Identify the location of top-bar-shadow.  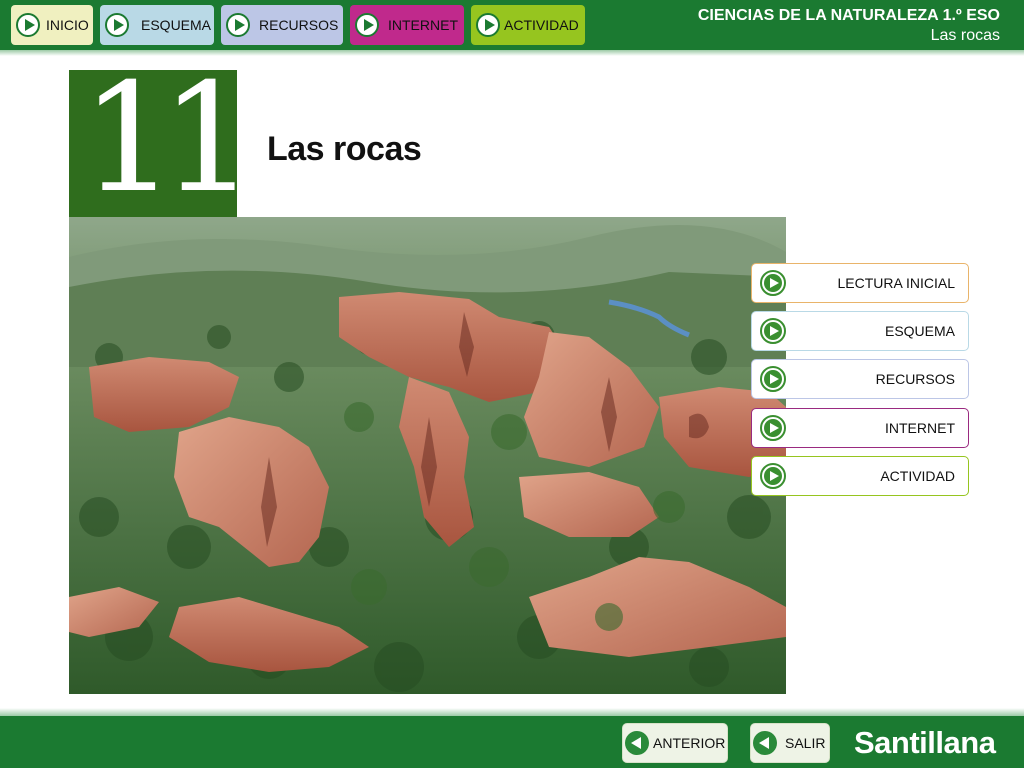
(512, 53).